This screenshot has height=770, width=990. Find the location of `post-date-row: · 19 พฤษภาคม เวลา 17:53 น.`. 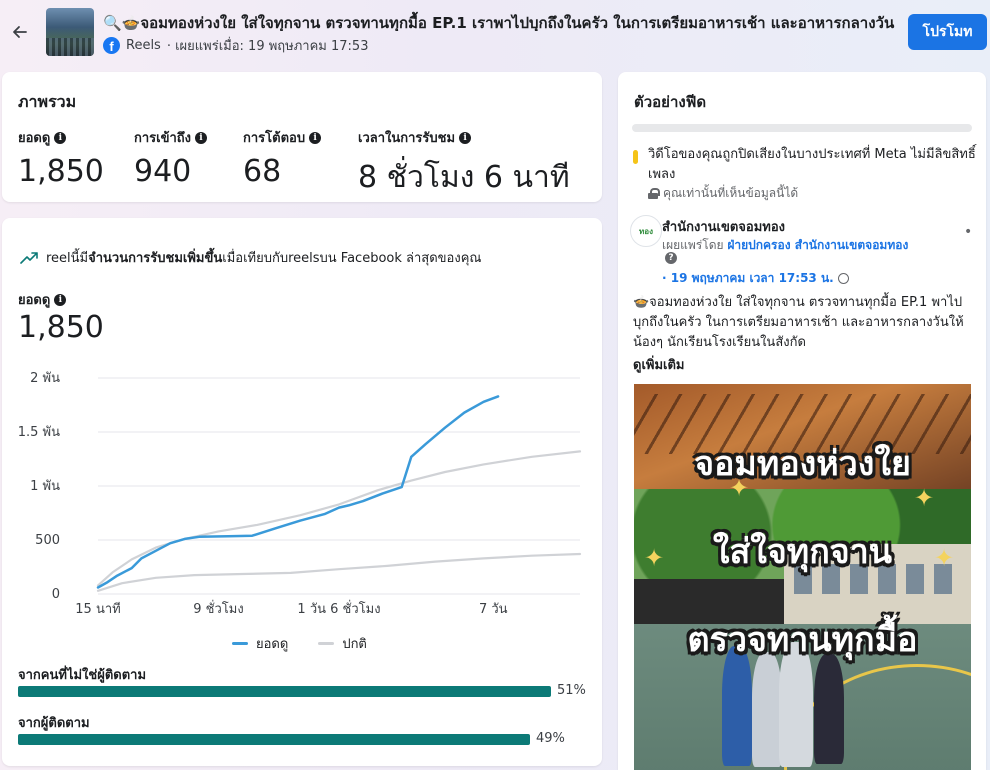

post-date-row: · 19 พฤษภาคม เวลา 17:53 น. is located at coordinates (755, 278).